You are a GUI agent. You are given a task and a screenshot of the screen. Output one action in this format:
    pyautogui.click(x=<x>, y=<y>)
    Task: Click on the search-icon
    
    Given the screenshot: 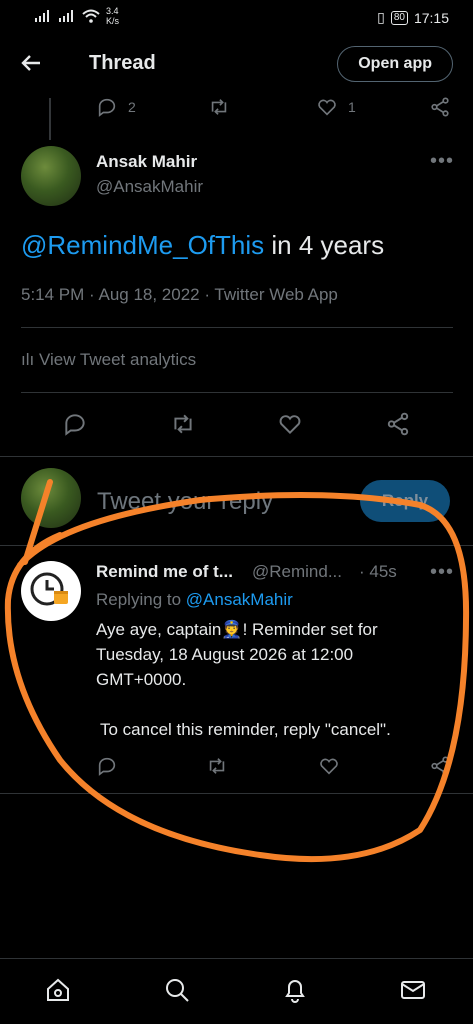 What is the action you would take?
    pyautogui.click(x=177, y=992)
    